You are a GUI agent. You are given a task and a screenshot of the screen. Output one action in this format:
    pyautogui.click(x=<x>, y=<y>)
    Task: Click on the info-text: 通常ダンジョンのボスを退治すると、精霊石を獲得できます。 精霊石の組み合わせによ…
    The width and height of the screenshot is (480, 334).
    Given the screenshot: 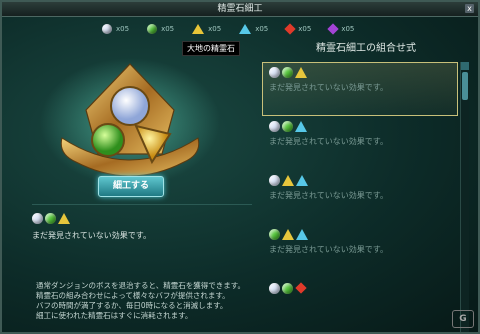 What is the action you would take?
    pyautogui.click(x=146, y=301)
    